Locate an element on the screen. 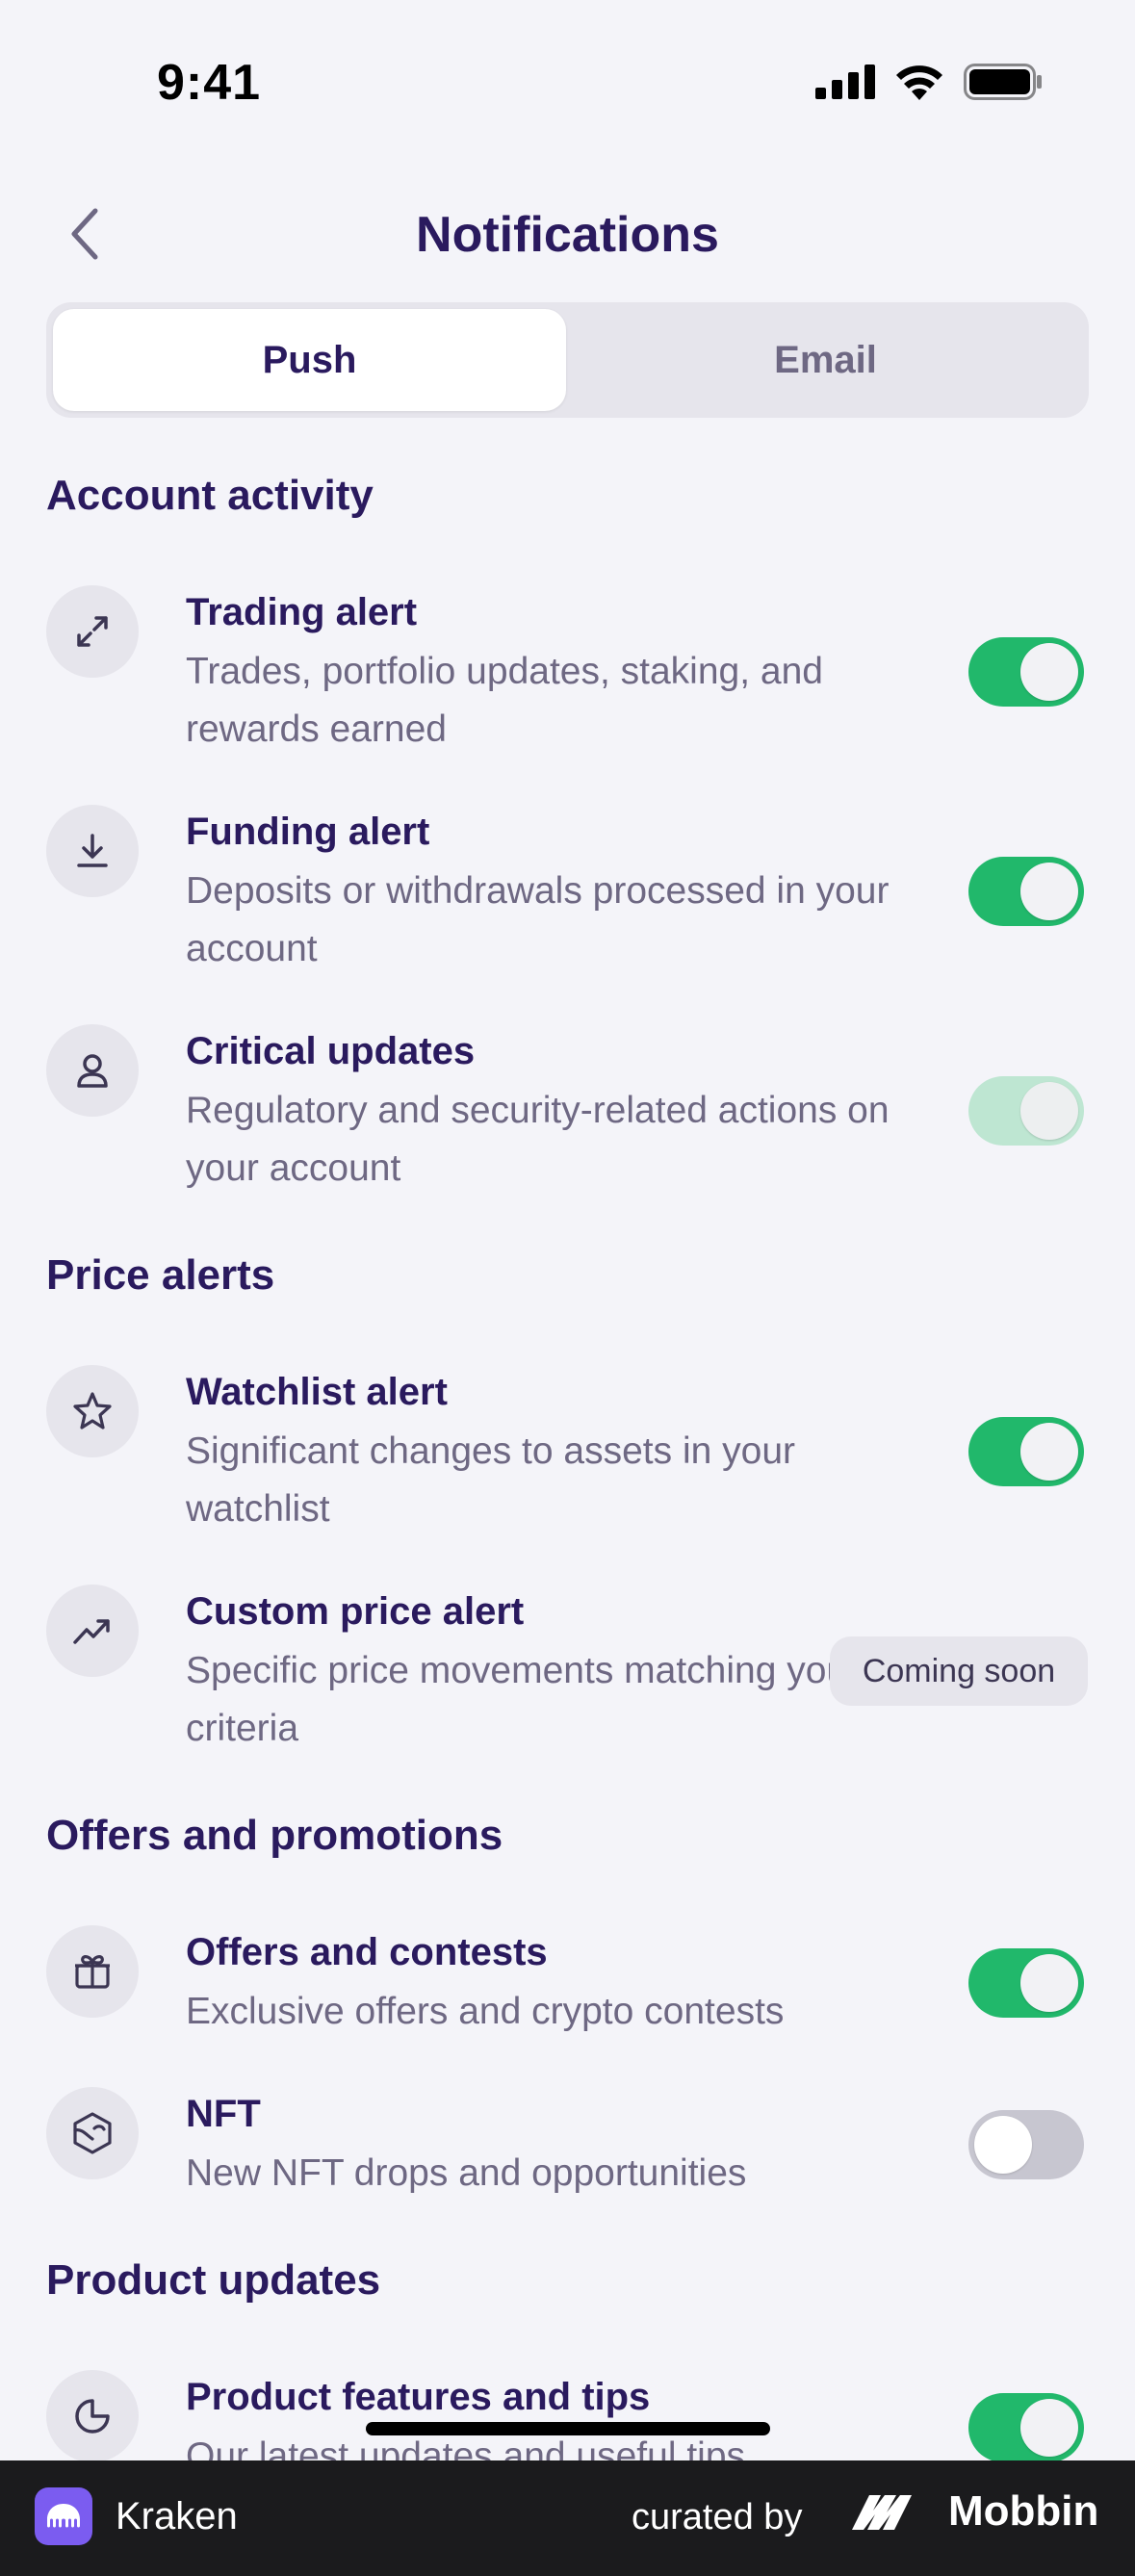 The width and height of the screenshot is (1135, 2576). trading-alert-toggle is located at coordinates (1026, 672).